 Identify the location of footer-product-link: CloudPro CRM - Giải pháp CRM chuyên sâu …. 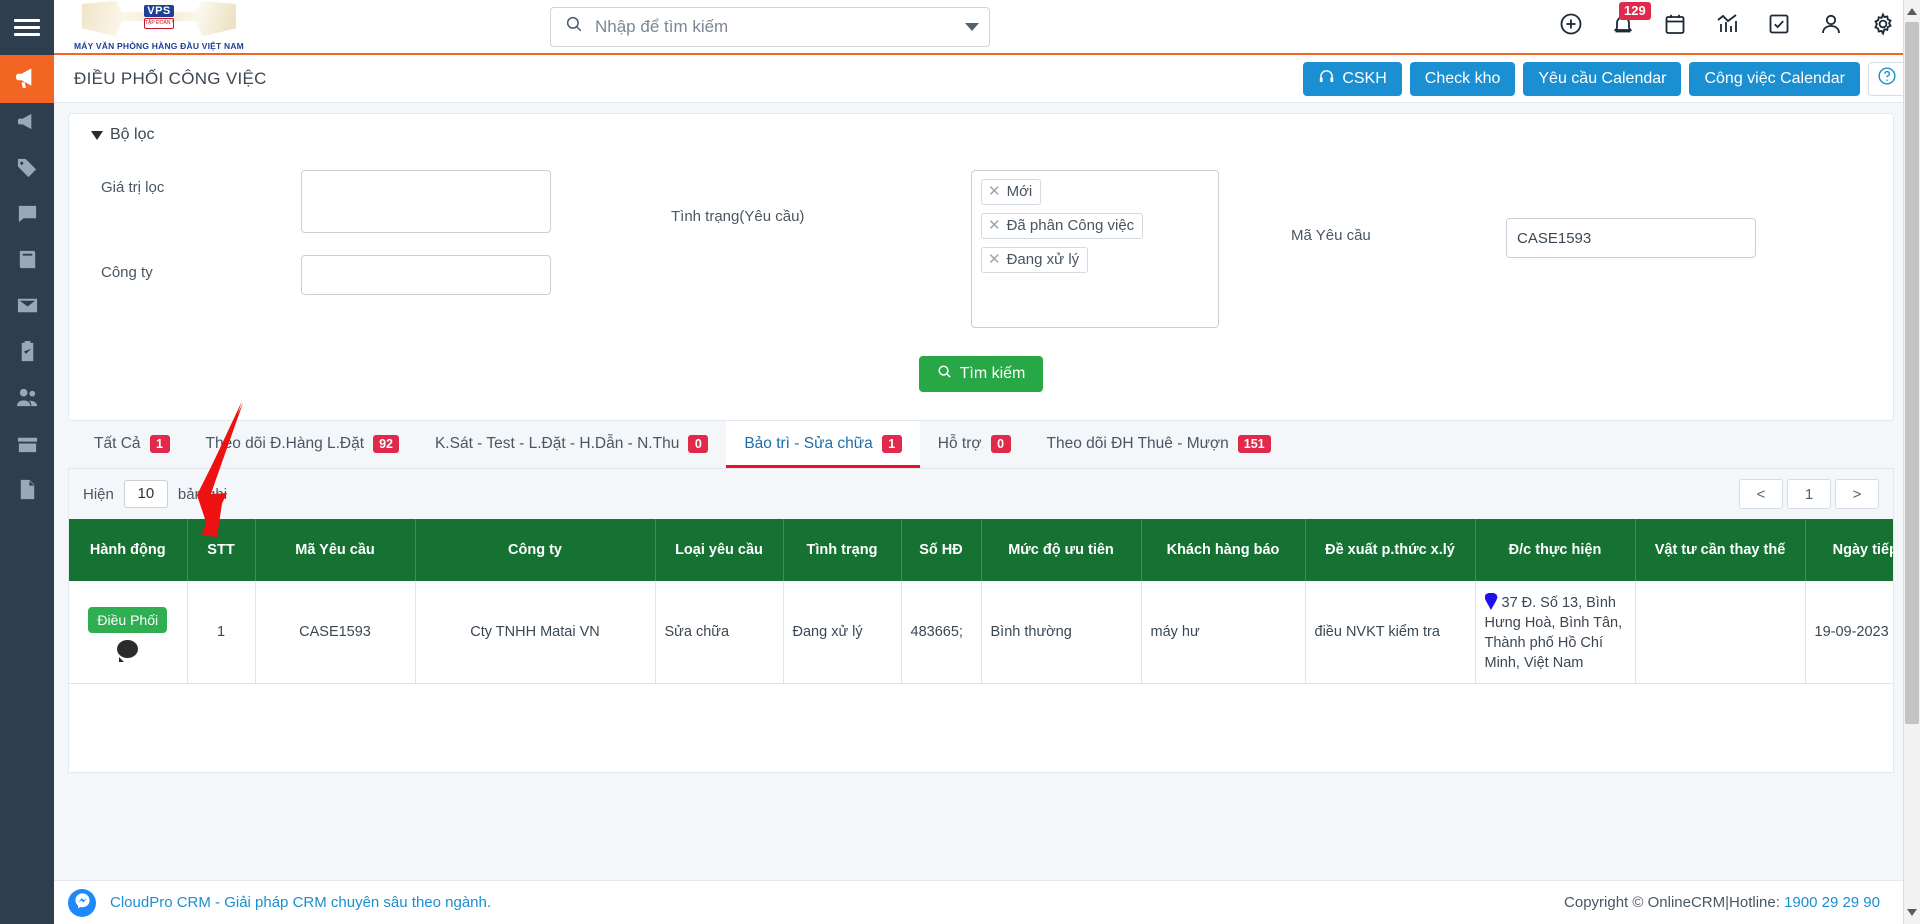
(300, 902).